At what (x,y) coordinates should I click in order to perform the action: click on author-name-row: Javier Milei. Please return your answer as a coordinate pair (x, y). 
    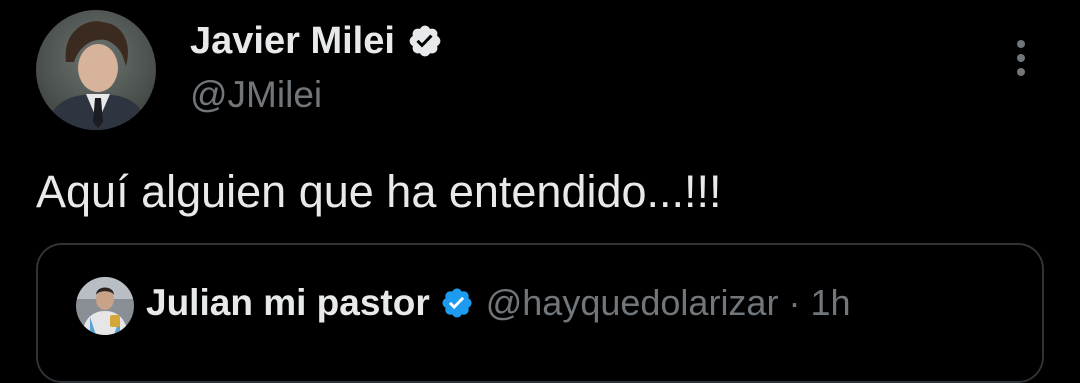
    Looking at the image, I should click on (316, 41).